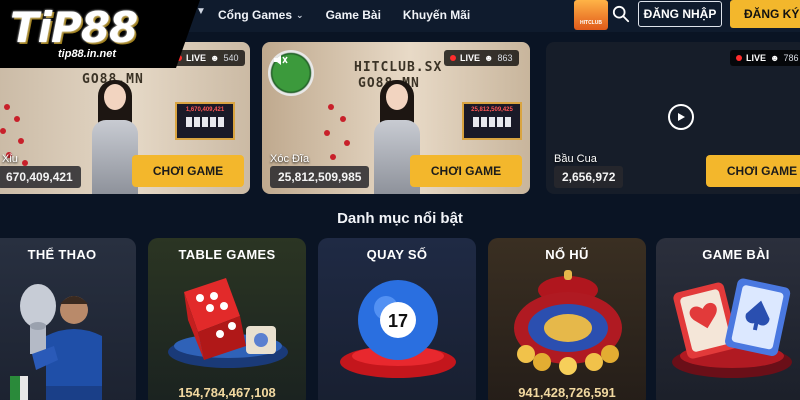  What do you see at coordinates (400, 218) in the screenshot?
I see `section-title: Danh mục nổi bật` at bounding box center [400, 218].